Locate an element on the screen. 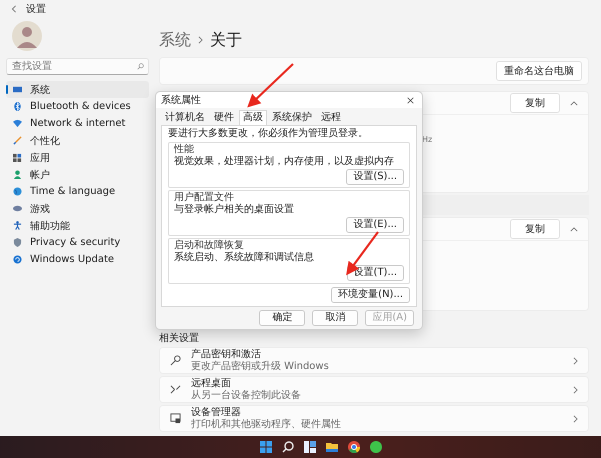 This screenshot has width=601, height=458. nav-item: Time & language is located at coordinates (77, 191).